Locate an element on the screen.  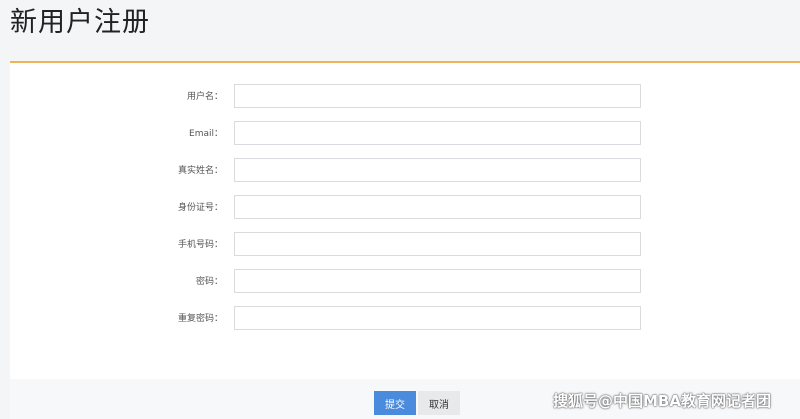
phone-label: 手机号码： is located at coordinates (200, 245).